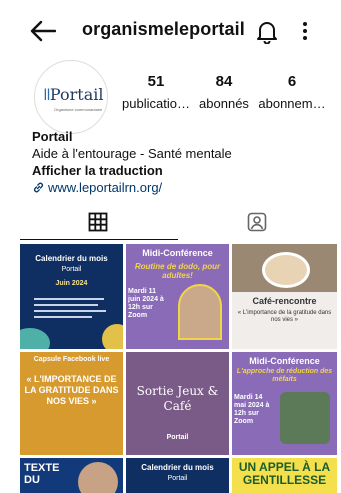 The height and width of the screenshot is (493, 341). Describe the element at coordinates (267, 32) in the screenshot. I see `bell-icon` at that location.